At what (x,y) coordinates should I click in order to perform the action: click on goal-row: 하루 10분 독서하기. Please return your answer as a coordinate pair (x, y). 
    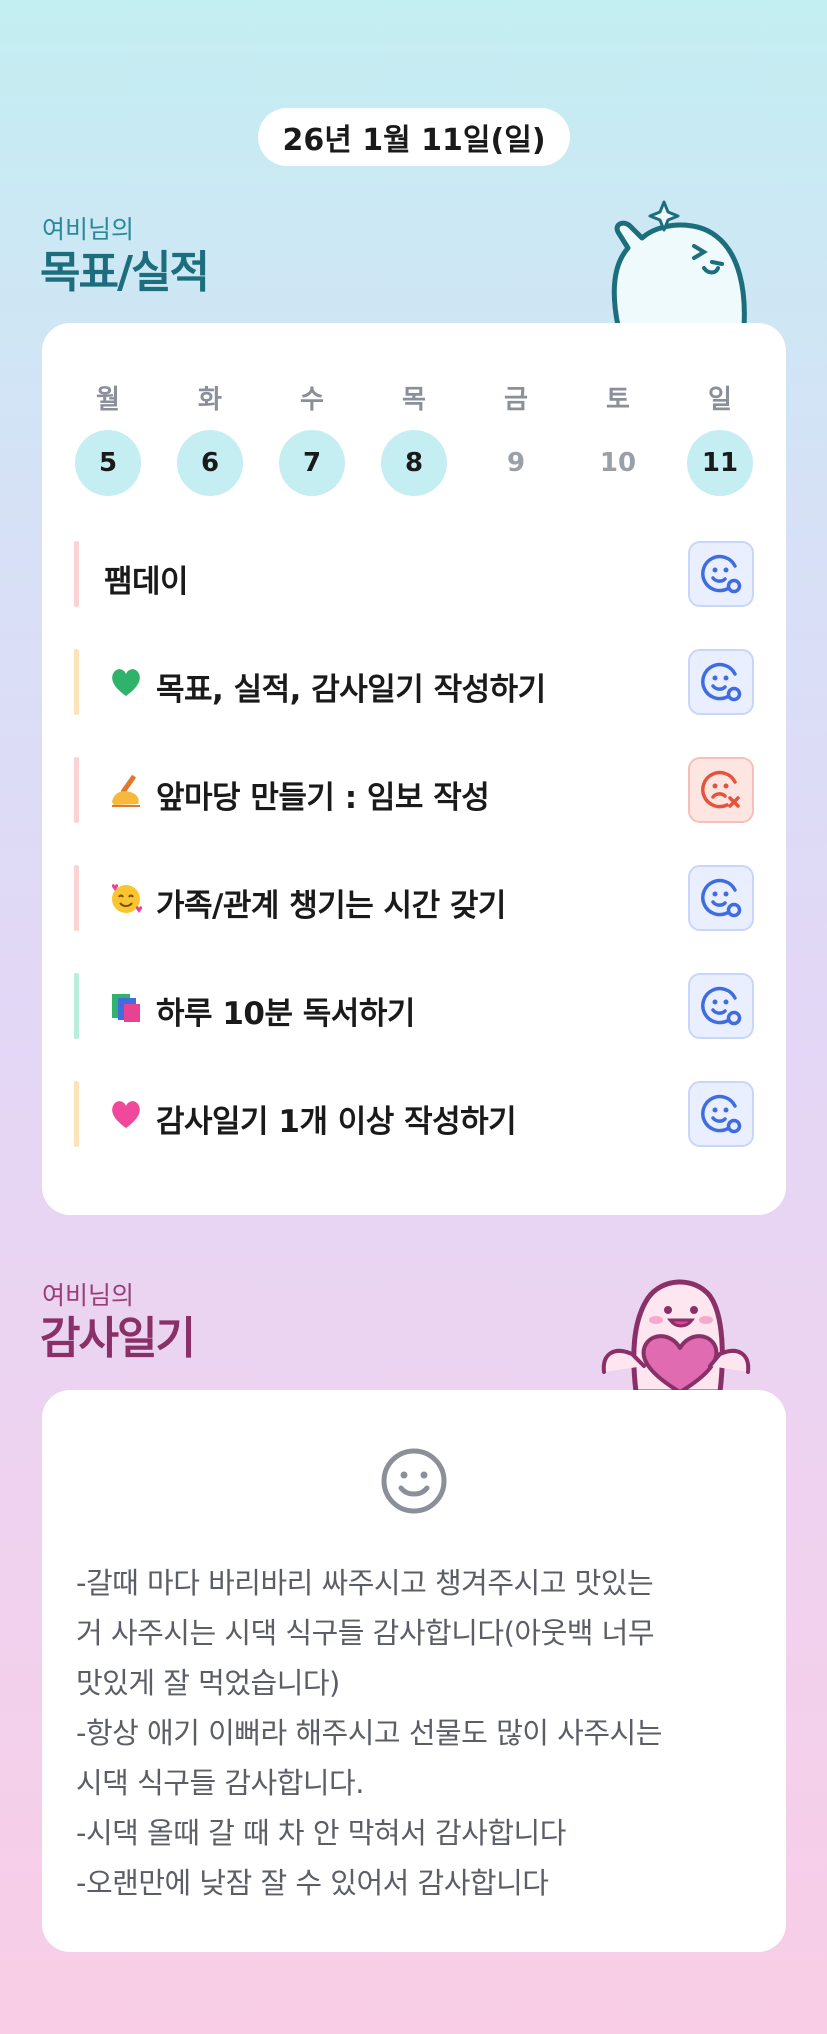
    Looking at the image, I should click on (414, 1006).